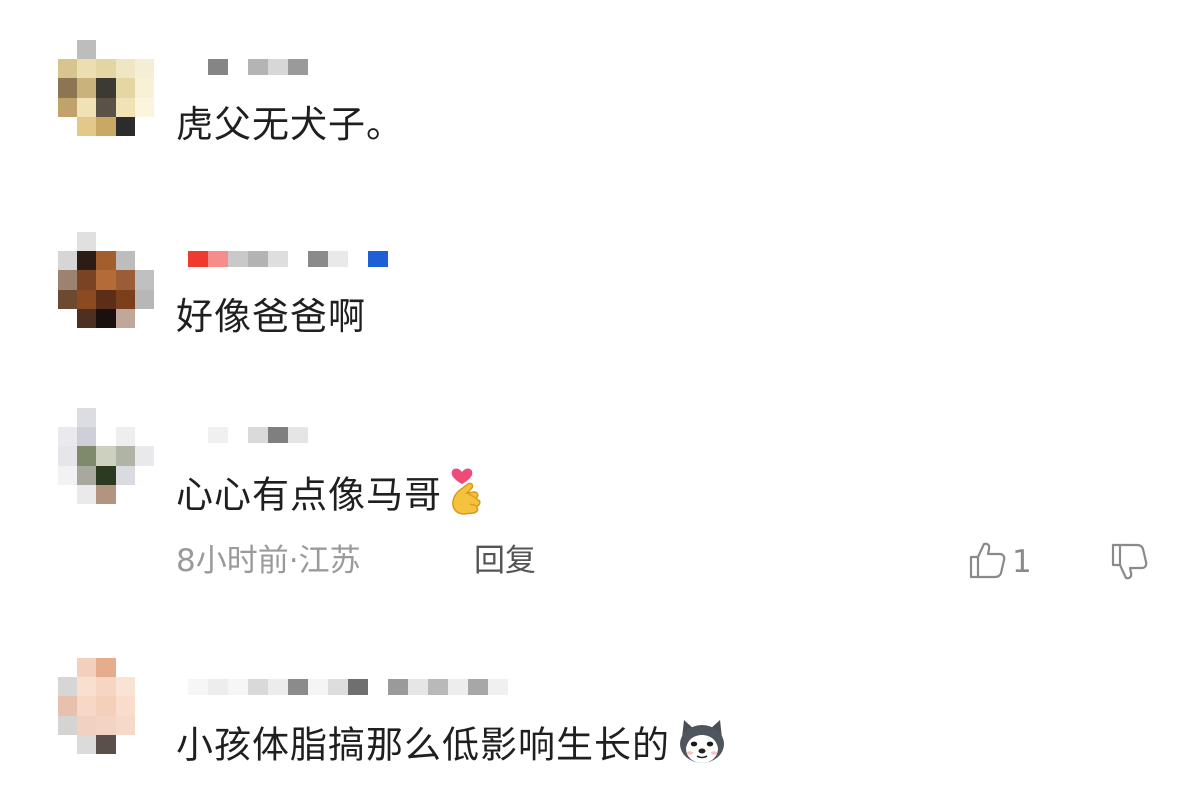  I want to click on comment-meta: 8小时前·江苏, so click(268, 561).